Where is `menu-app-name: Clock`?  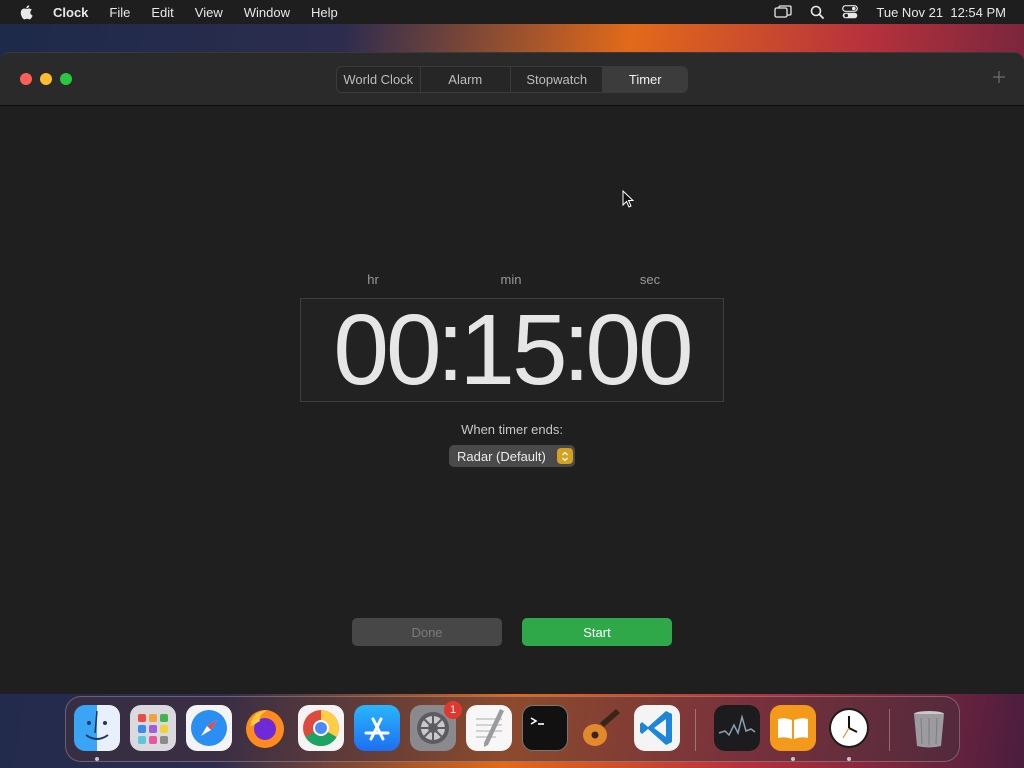 menu-app-name: Clock is located at coordinates (70, 12).